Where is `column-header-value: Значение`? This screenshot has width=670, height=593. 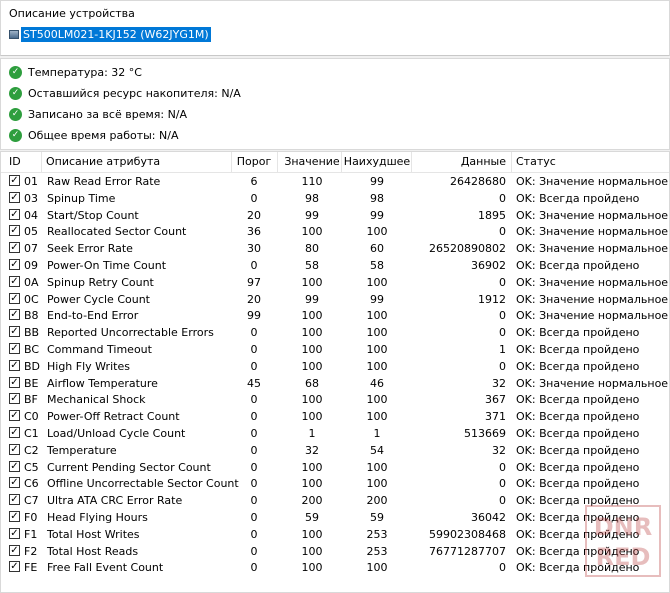
column-header-value: Значение is located at coordinates (312, 162).